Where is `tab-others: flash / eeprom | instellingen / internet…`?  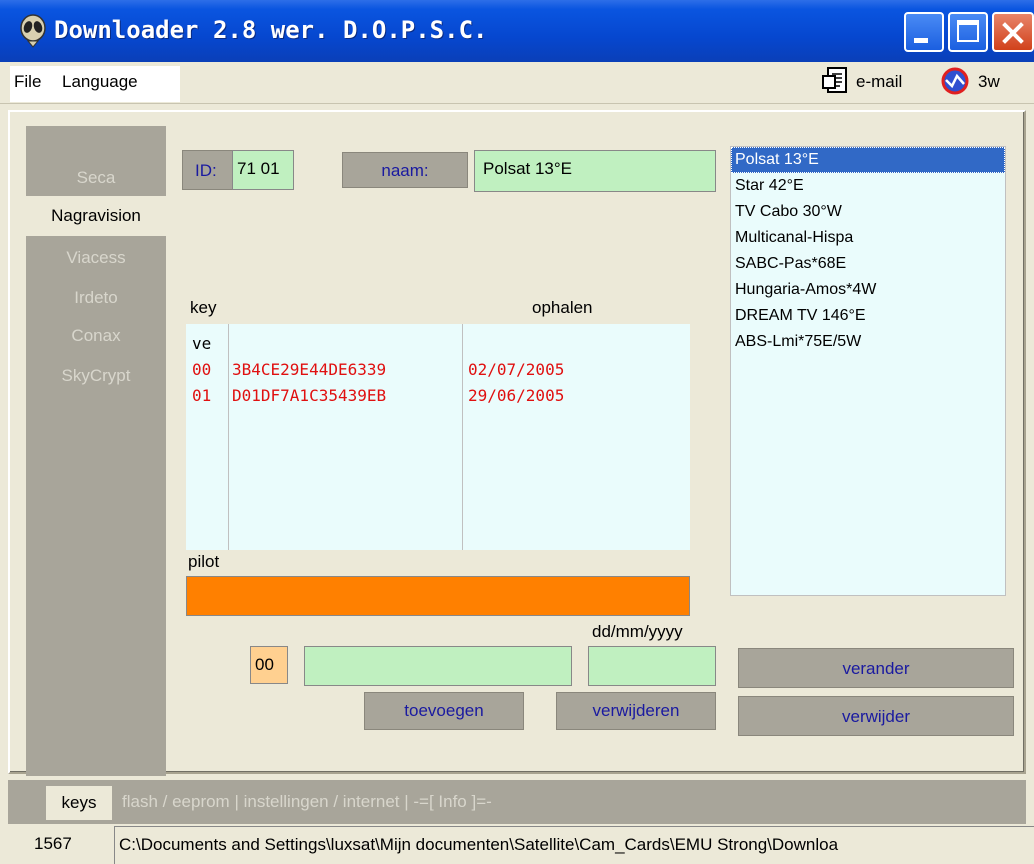
tab-others: flash / eeprom | instellingen / internet… is located at coordinates (307, 802).